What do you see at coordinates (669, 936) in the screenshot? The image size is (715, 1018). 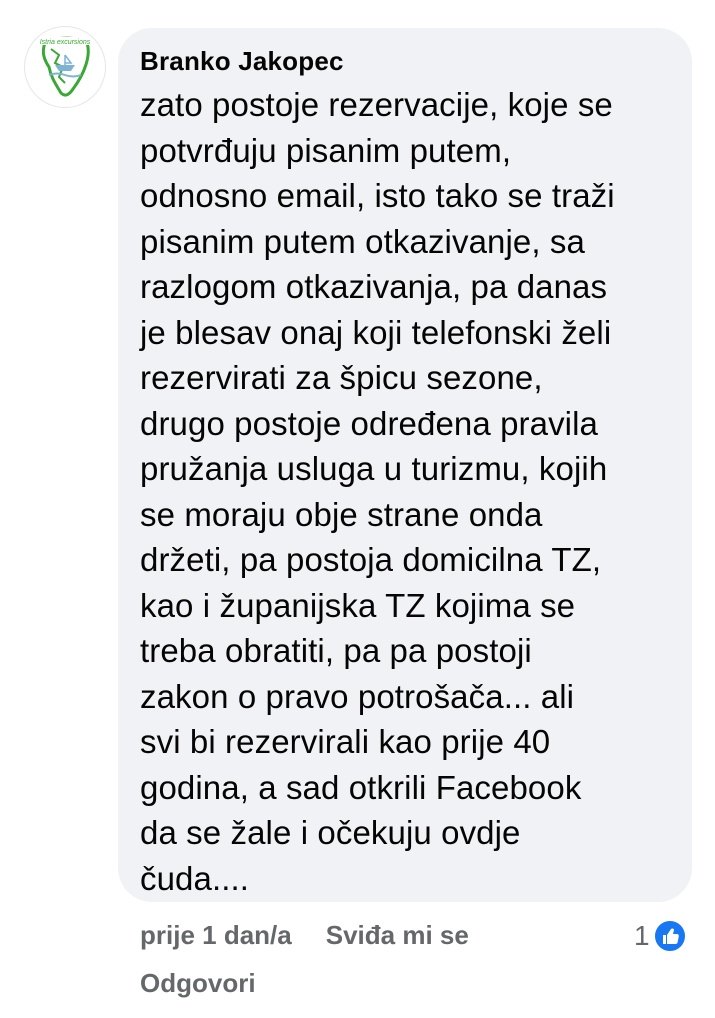 I see `like-thumb-icon` at bounding box center [669, 936].